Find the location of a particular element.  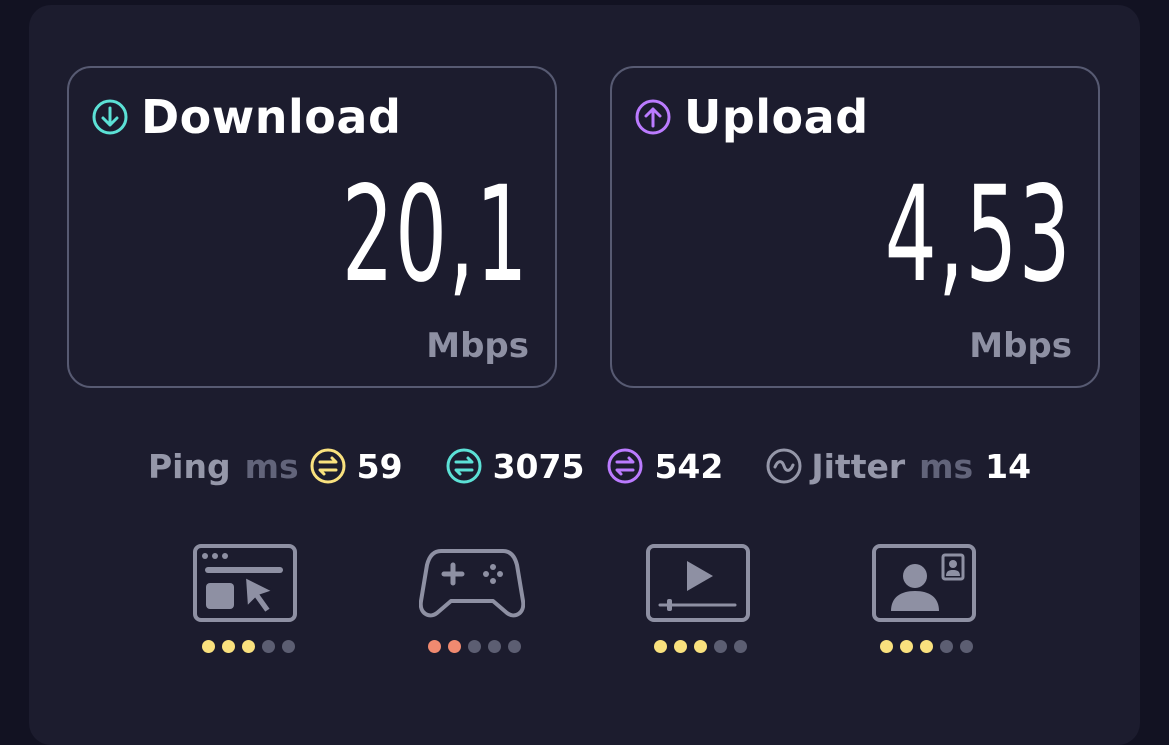

download-speed-unit: Mbps is located at coordinates (477, 346).